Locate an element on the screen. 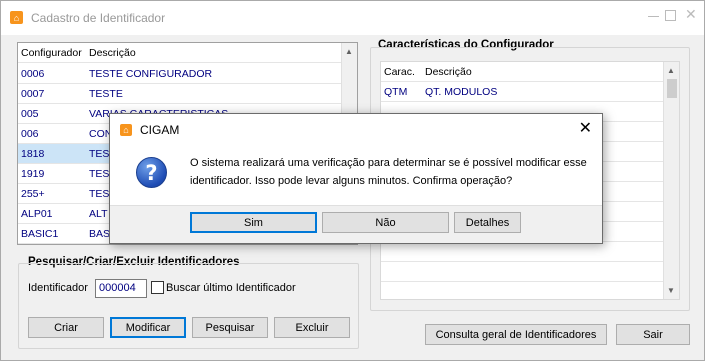 The height and width of the screenshot is (361, 705). dialog-close-button: ✕ is located at coordinates (585, 128).